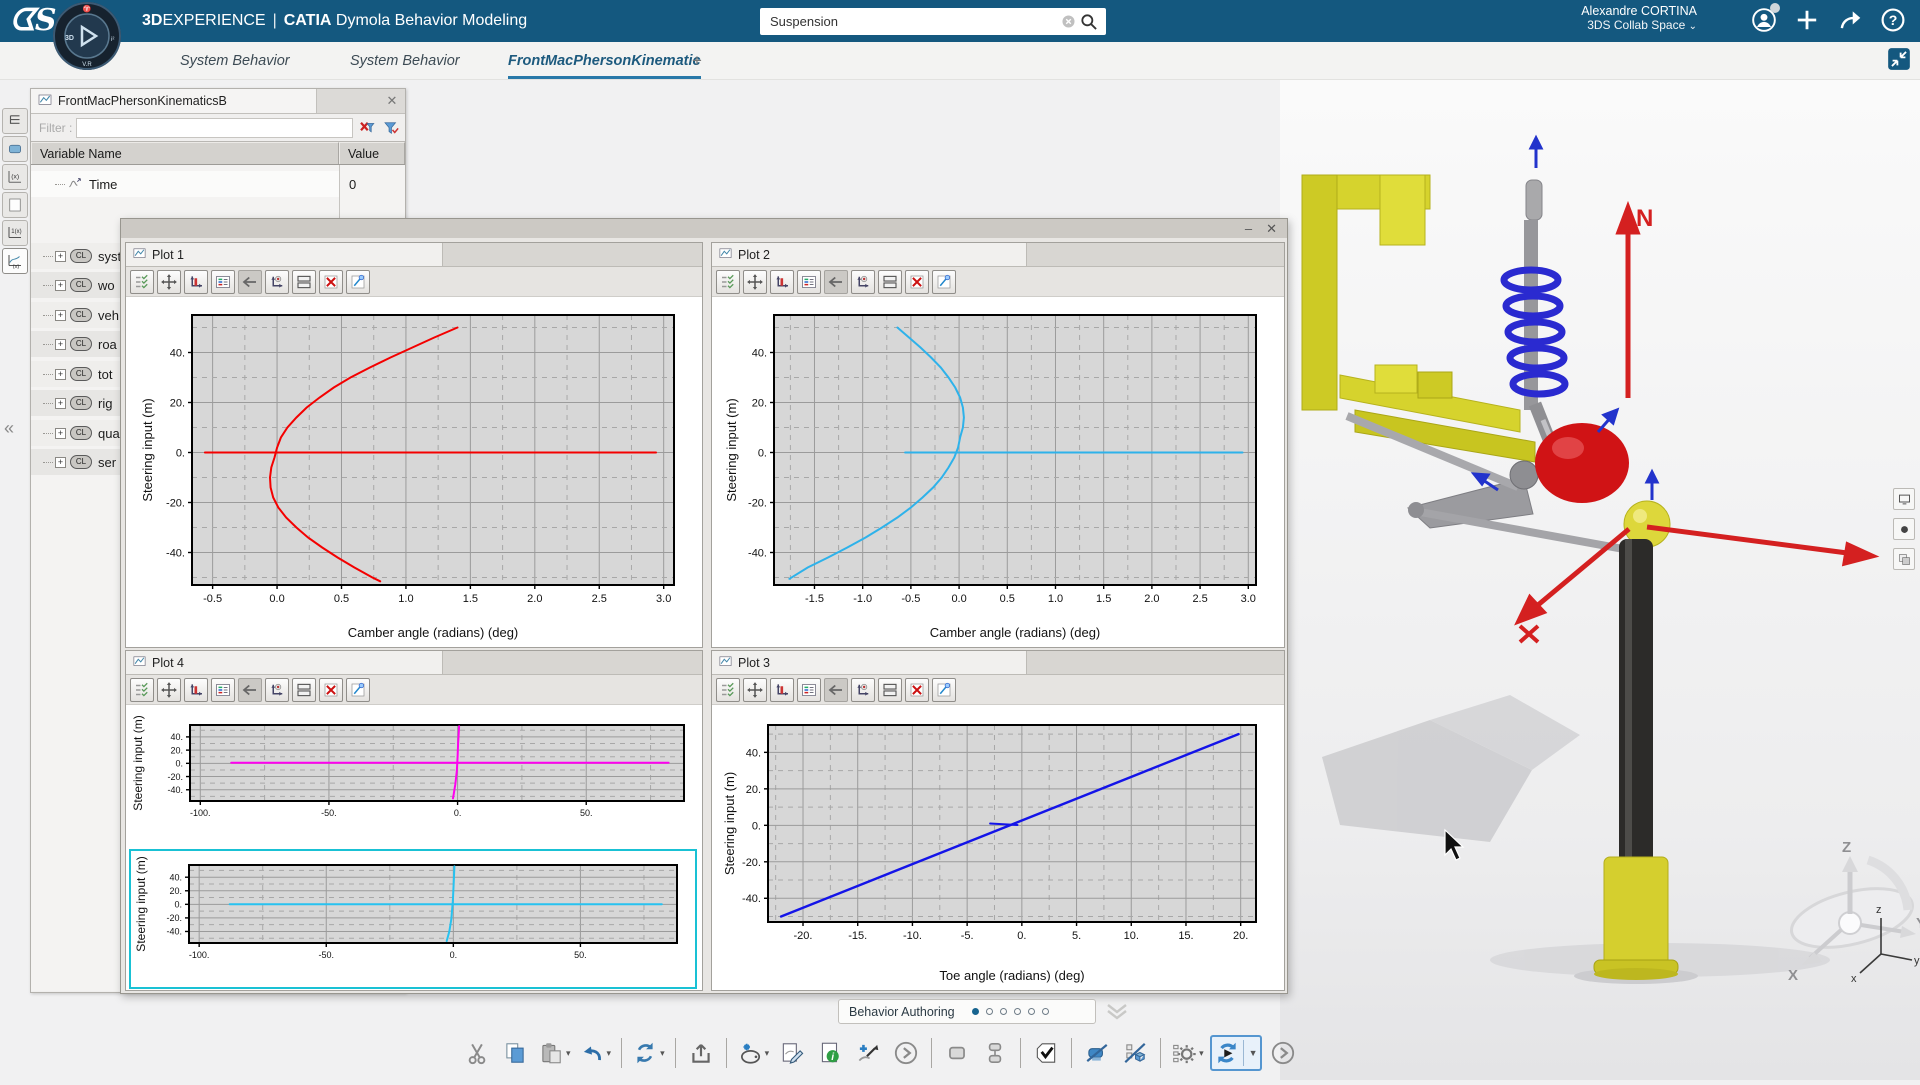 This screenshot has width=1920, height=1085. Describe the element at coordinates (87, 36) in the screenshot. I see `3dexperience-compass: 3D ♈ V.R i²` at that location.